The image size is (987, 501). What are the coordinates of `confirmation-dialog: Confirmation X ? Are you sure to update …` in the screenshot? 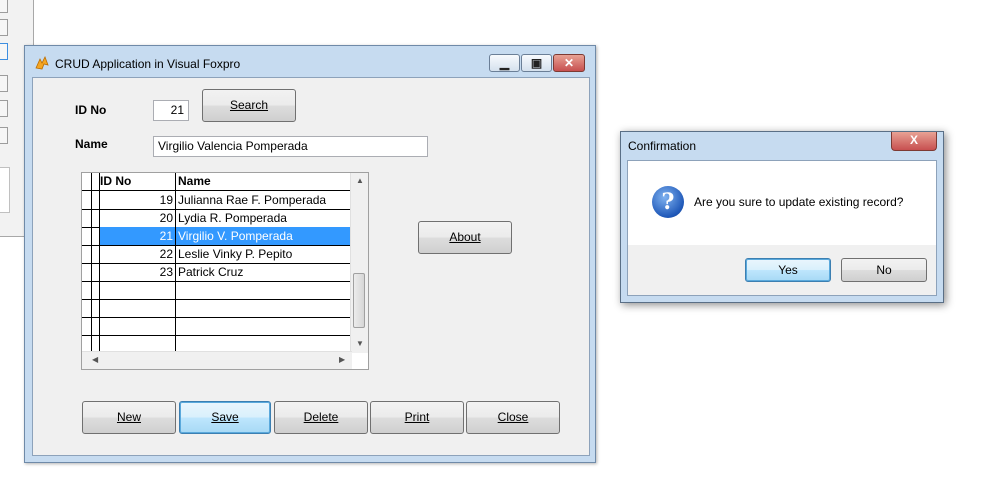 It's located at (782, 217).